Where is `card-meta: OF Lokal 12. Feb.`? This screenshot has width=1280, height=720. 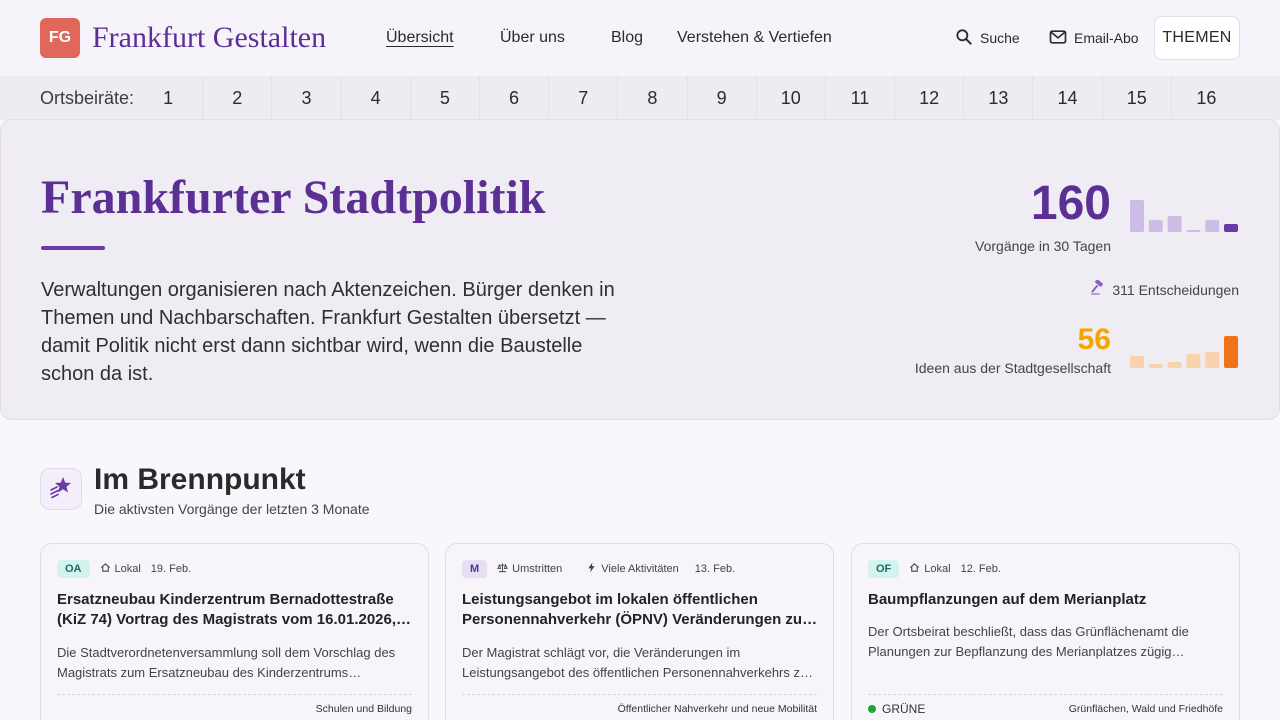
card-meta: OF Lokal 12. Feb. is located at coordinates (934, 569).